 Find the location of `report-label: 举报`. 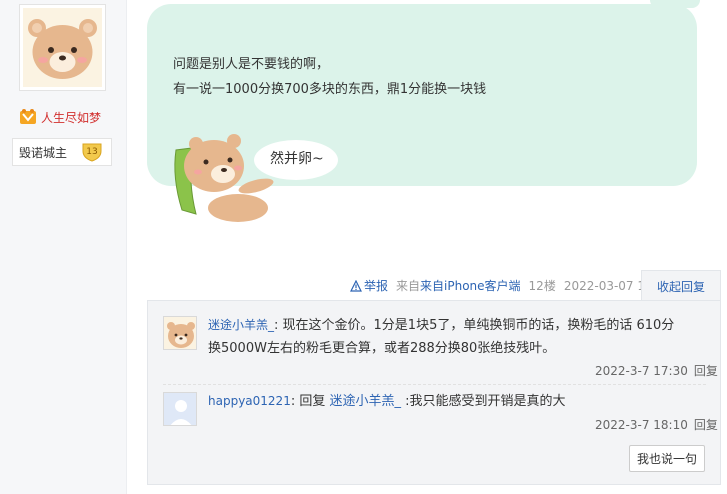

report-label: 举报 is located at coordinates (376, 285).